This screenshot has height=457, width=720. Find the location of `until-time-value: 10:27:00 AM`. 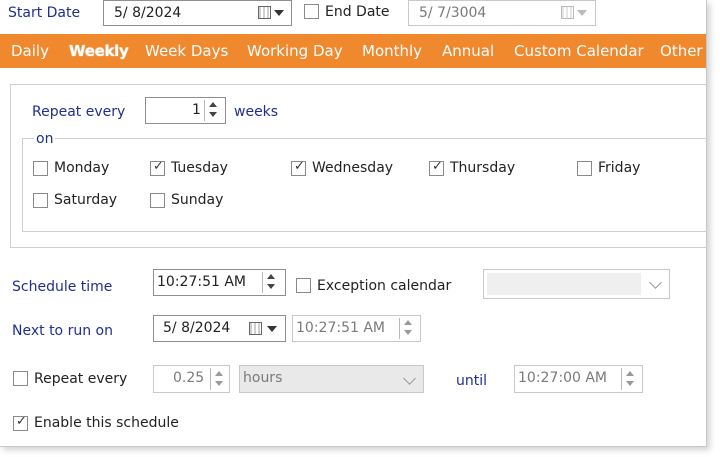

until-time-value: 10:27:00 AM is located at coordinates (562, 378).